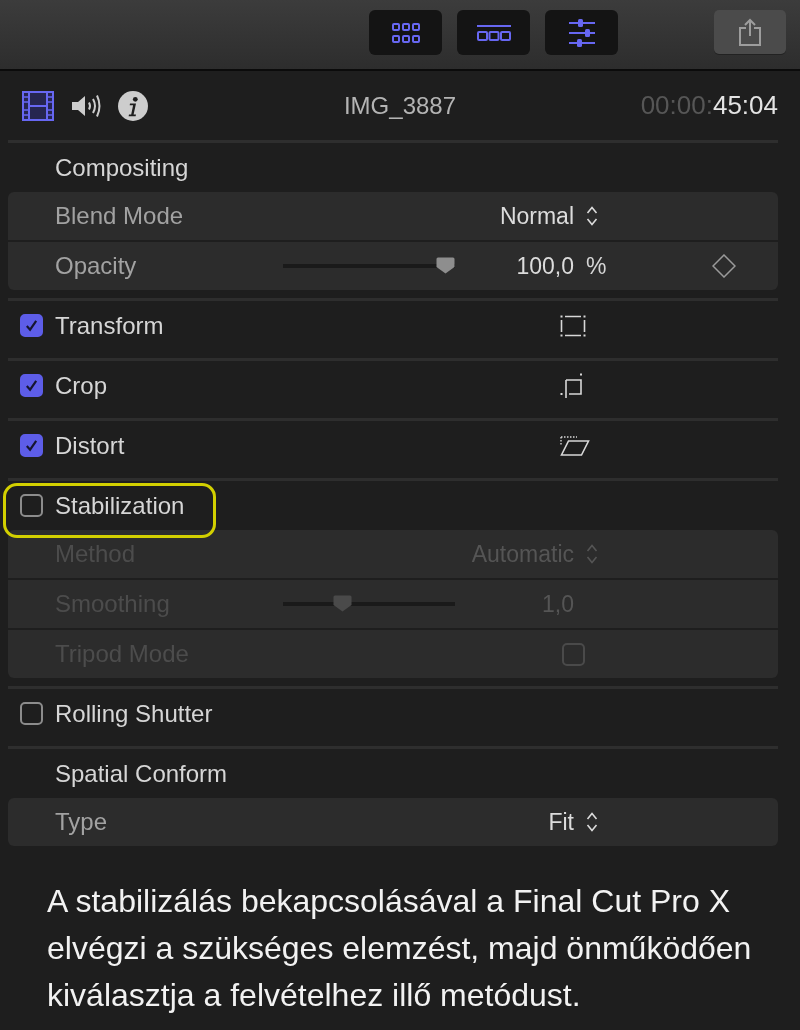  What do you see at coordinates (119, 216) in the screenshot?
I see `parameter-label: Blend Mode` at bounding box center [119, 216].